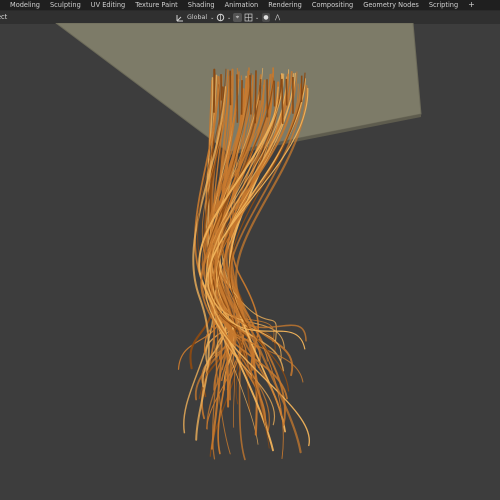 The image size is (500, 500). I want to click on snap-toggle: ⌖, so click(237, 17).